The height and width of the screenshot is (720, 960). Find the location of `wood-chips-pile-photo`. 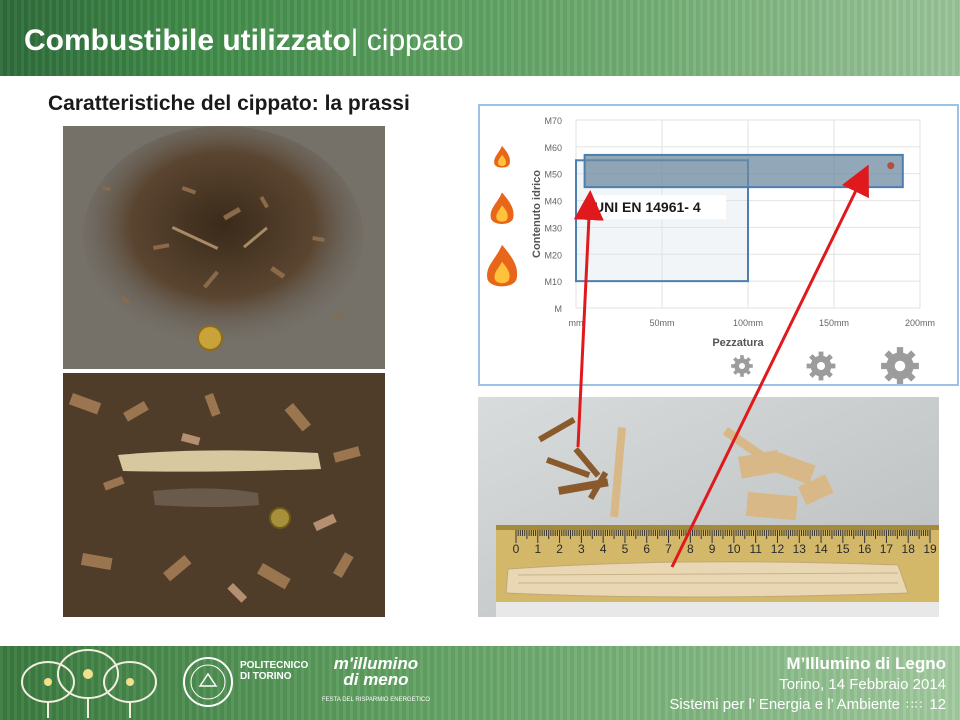

wood-chips-pile-photo is located at coordinates (224, 247).